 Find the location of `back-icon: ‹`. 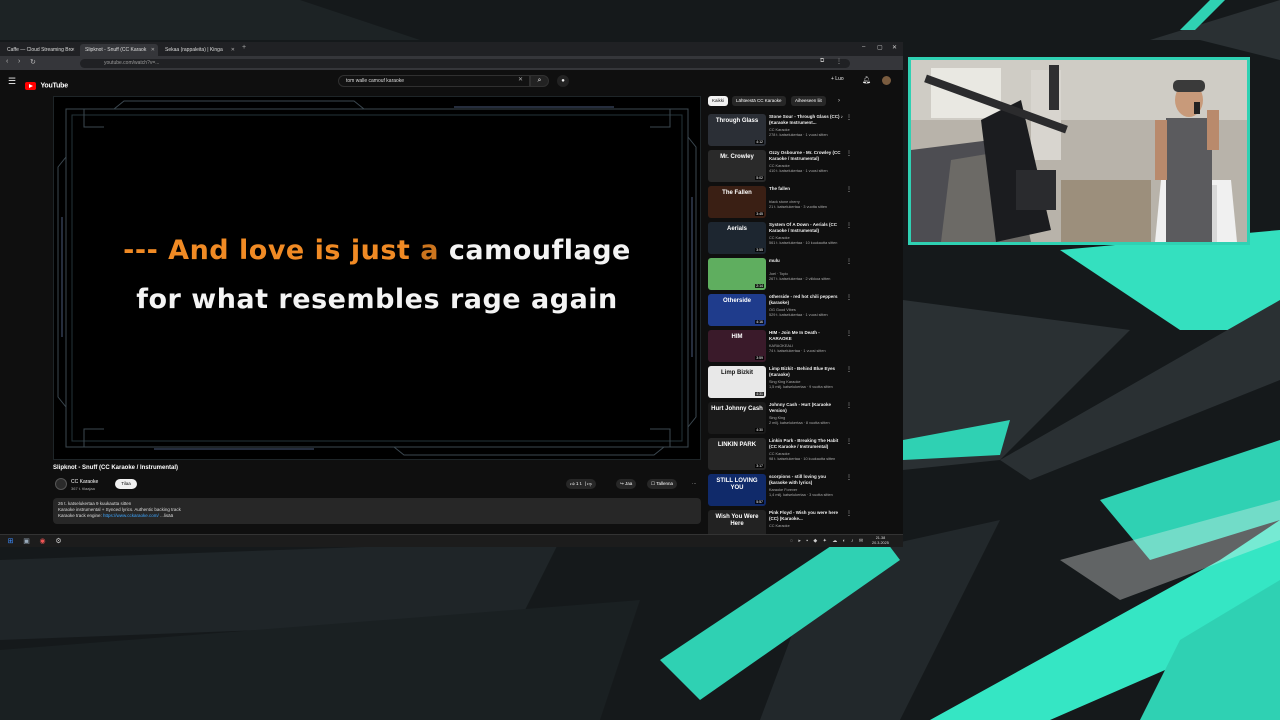

back-icon: ‹ is located at coordinates (7, 61).